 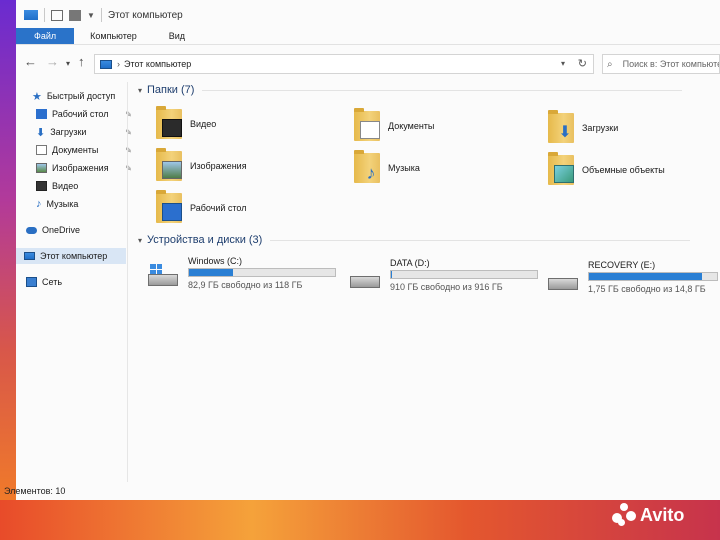 What do you see at coordinates (71, 256) in the screenshot?
I see `sidebar-item-this-pc: Этот компьютер` at bounding box center [71, 256].